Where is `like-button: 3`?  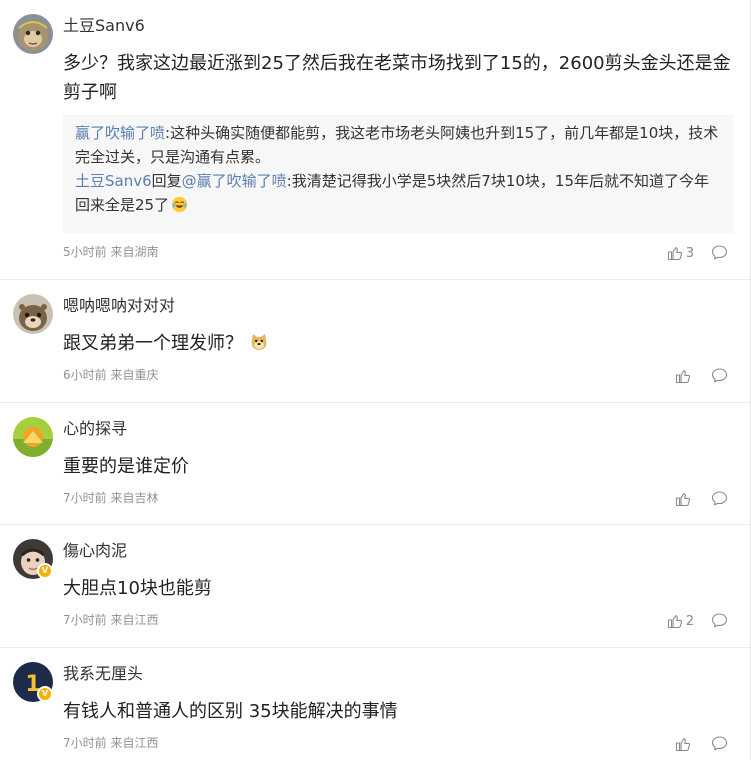
like-button: 3 is located at coordinates (680, 253).